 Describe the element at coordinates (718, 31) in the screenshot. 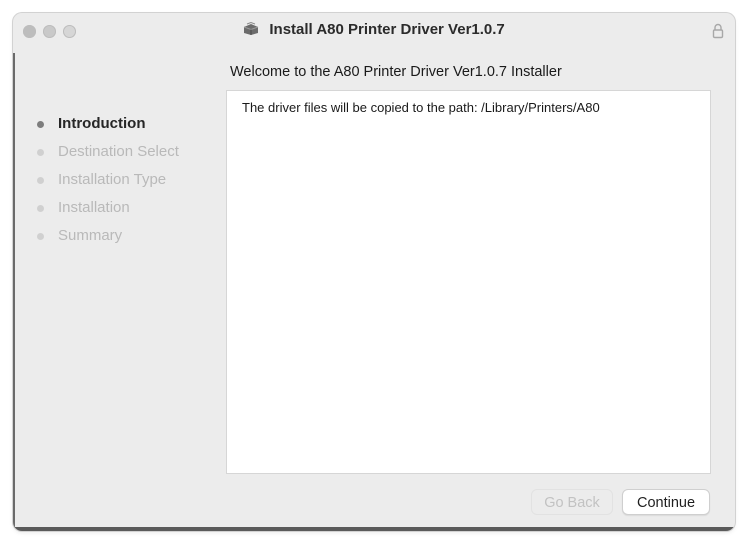

I see `lock-icon` at that location.